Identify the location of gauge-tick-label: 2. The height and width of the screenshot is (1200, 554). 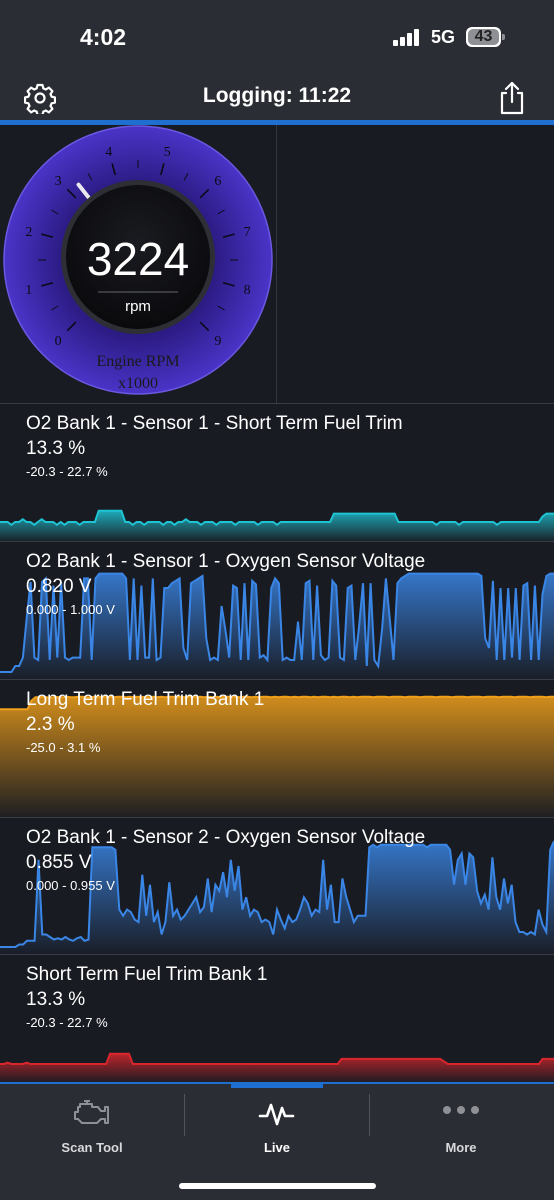
(28, 232).